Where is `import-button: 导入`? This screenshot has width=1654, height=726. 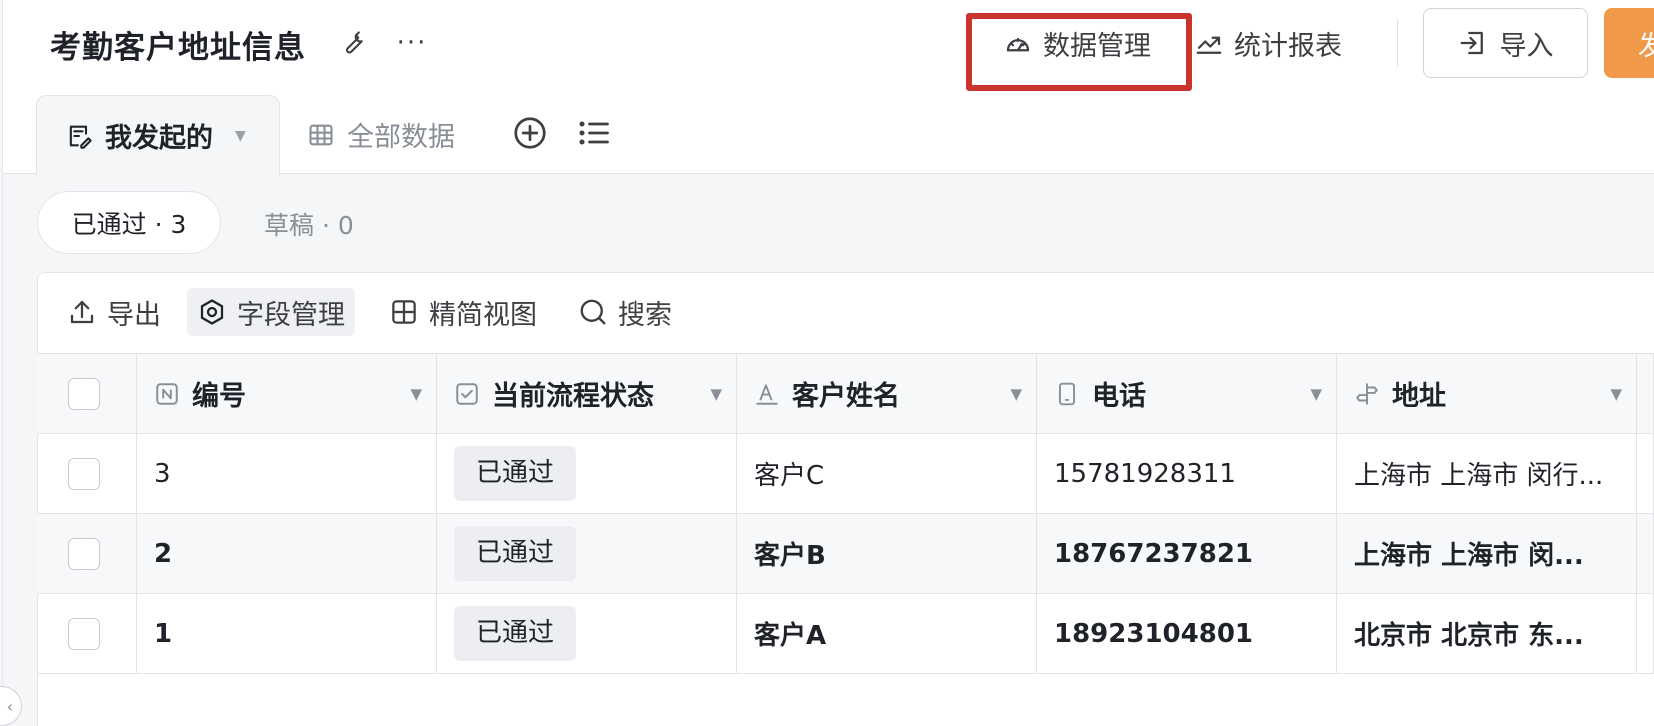 import-button: 导入 is located at coordinates (1505, 43).